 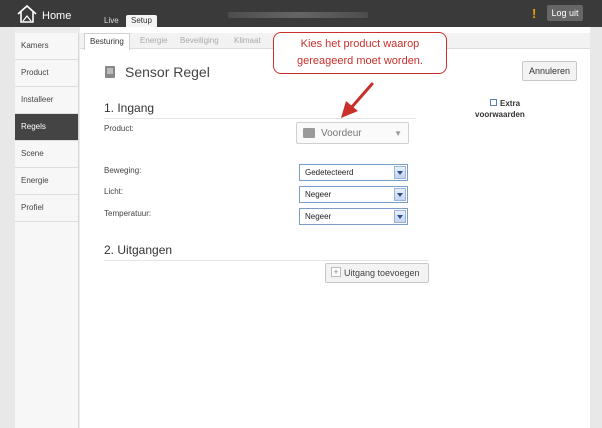 What do you see at coordinates (329, 172) in the screenshot?
I see `select-value: Gedetecteerd` at bounding box center [329, 172].